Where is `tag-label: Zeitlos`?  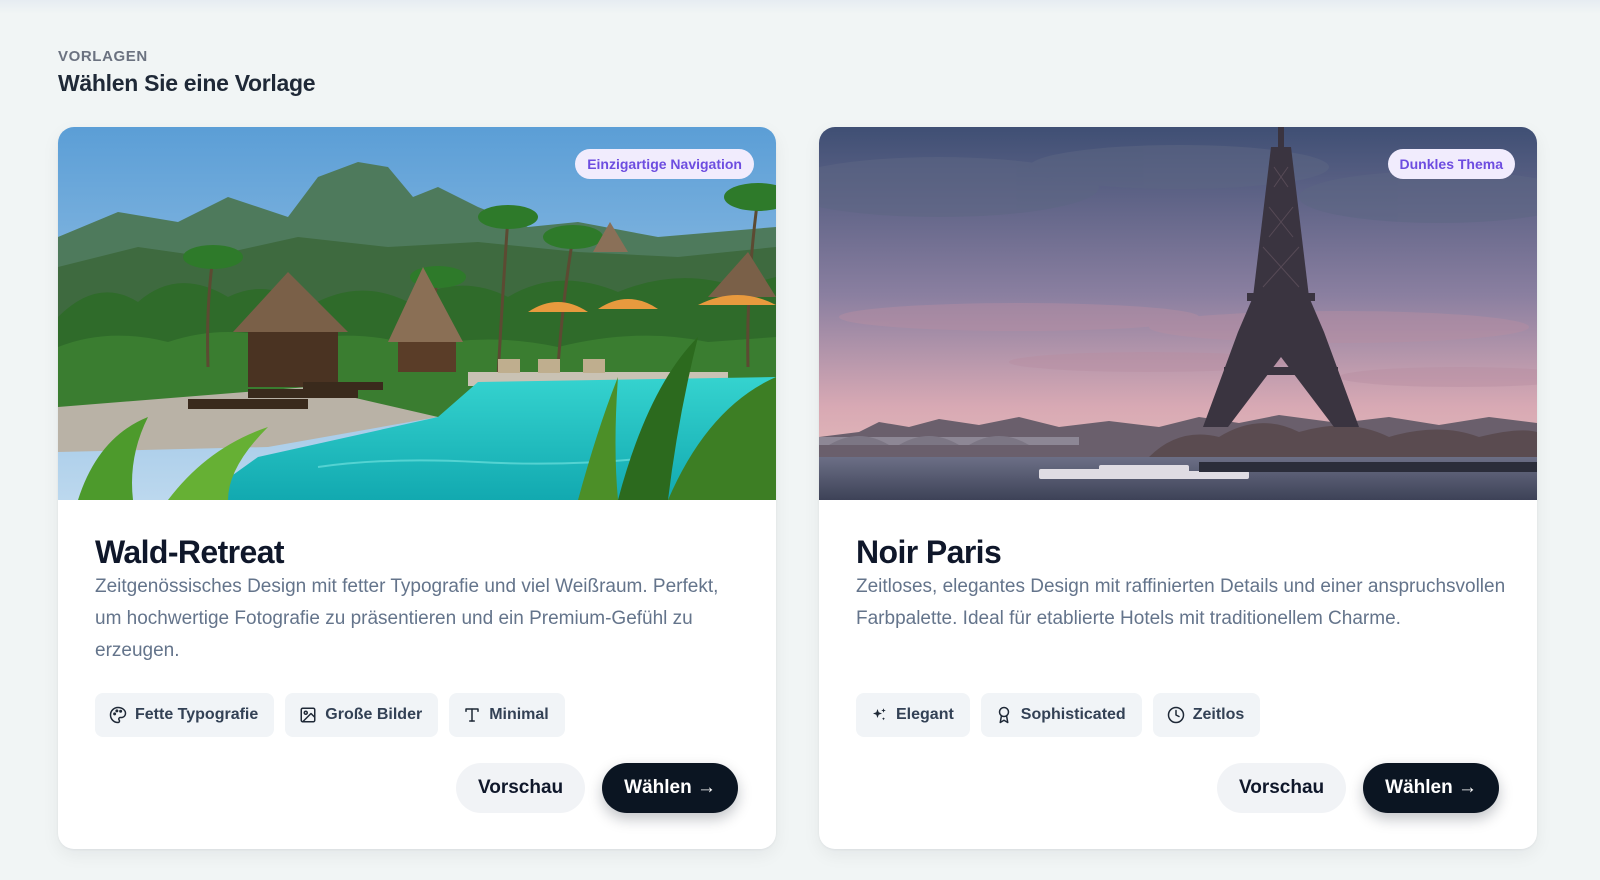
tag-label: Zeitlos is located at coordinates (1218, 714).